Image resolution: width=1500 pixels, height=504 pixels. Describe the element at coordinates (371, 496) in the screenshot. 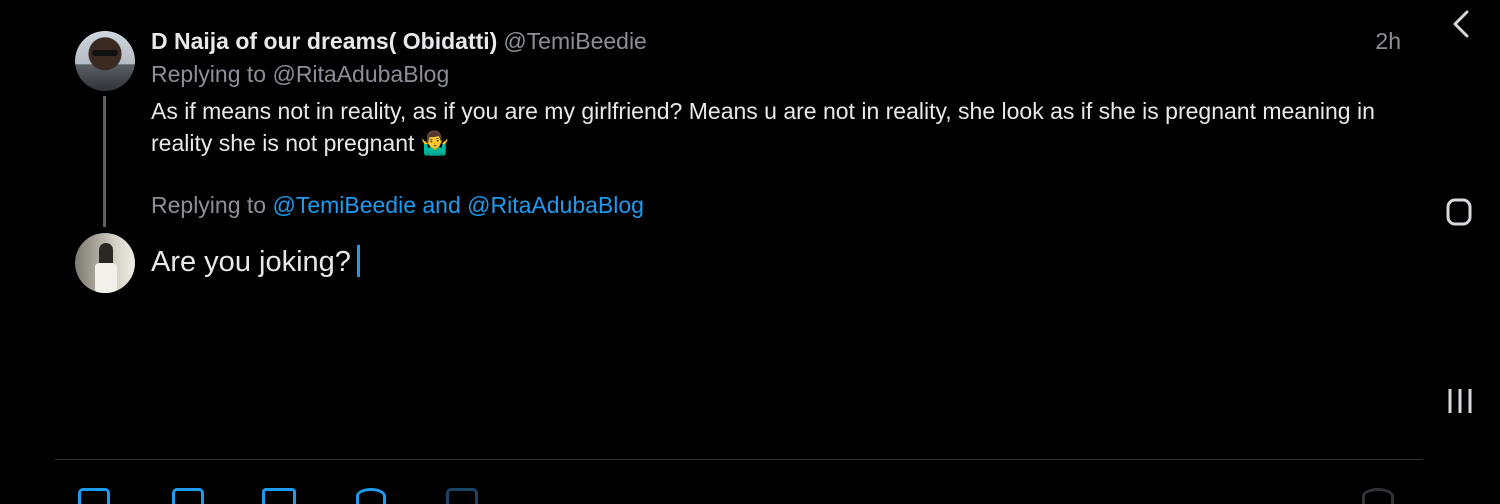

I see `location-icon` at that location.